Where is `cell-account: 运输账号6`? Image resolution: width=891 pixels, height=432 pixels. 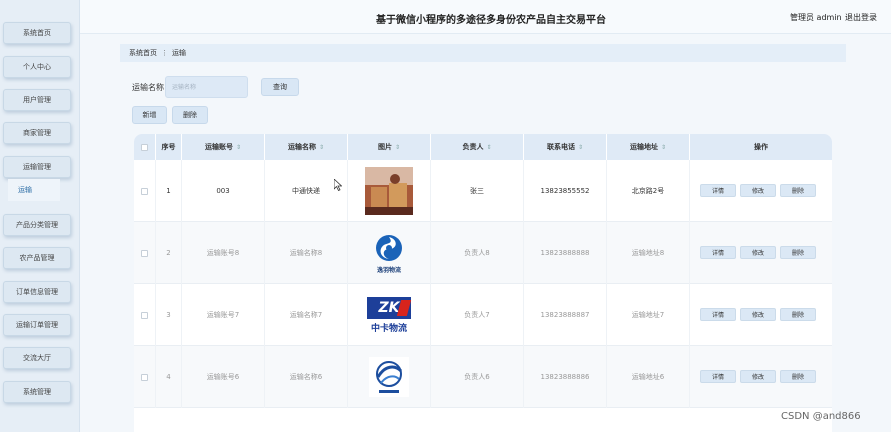
cell-account: 运输账号6 is located at coordinates (223, 377).